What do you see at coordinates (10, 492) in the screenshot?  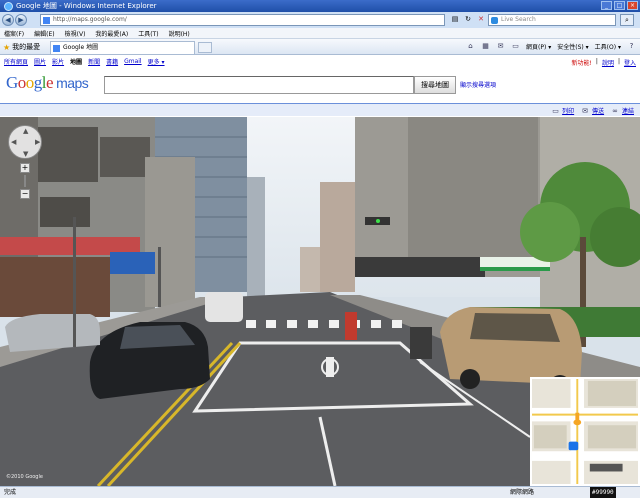 I see `status-text: 完成` at bounding box center [10, 492].